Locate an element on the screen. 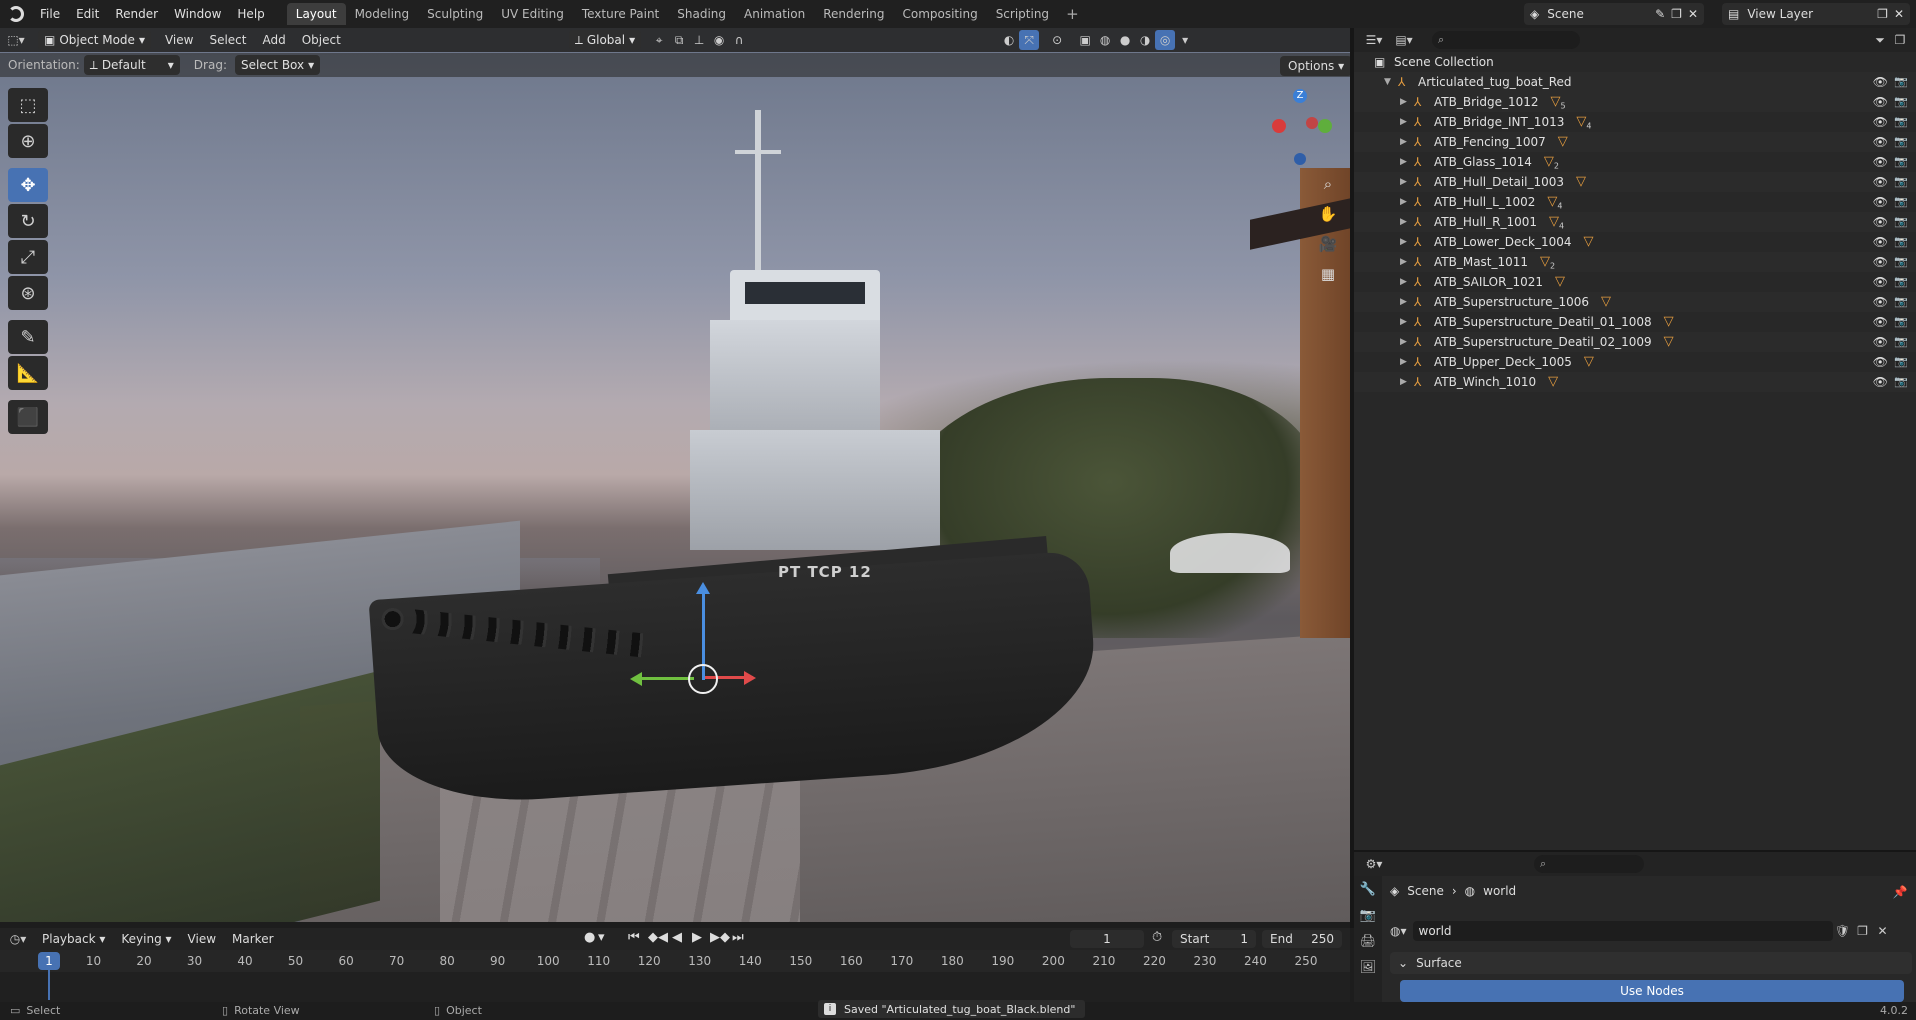 This screenshot has height=1020, width=1916. outliner-editor-icon: ☰▾ is located at coordinates (1374, 40).